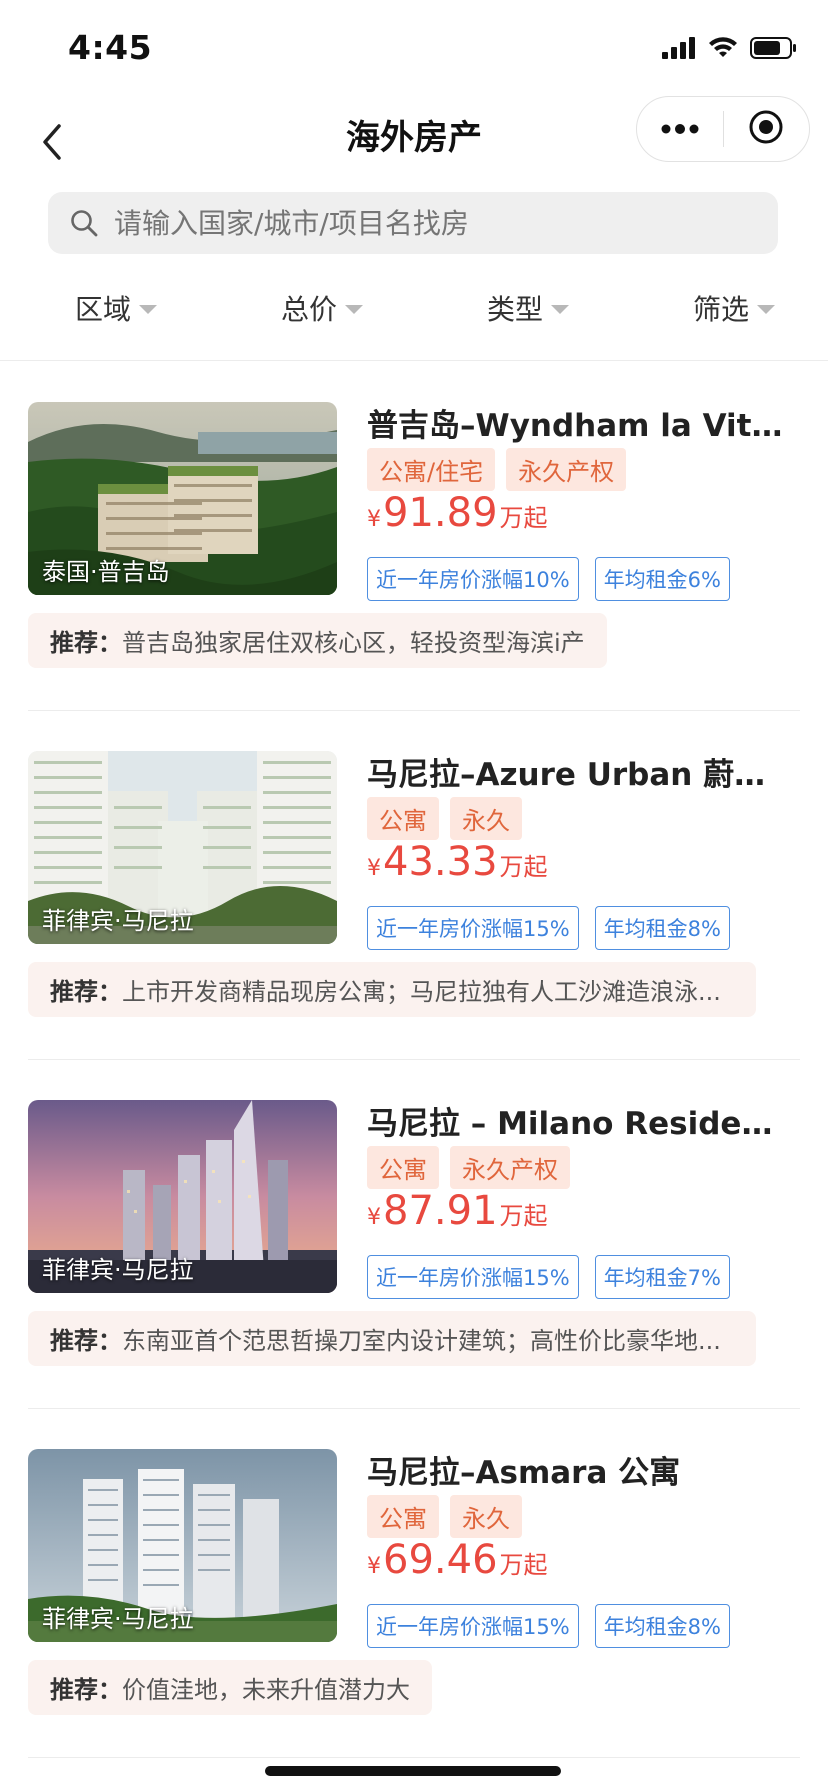  Describe the element at coordinates (414, 1757) in the screenshot. I see `divider` at that location.